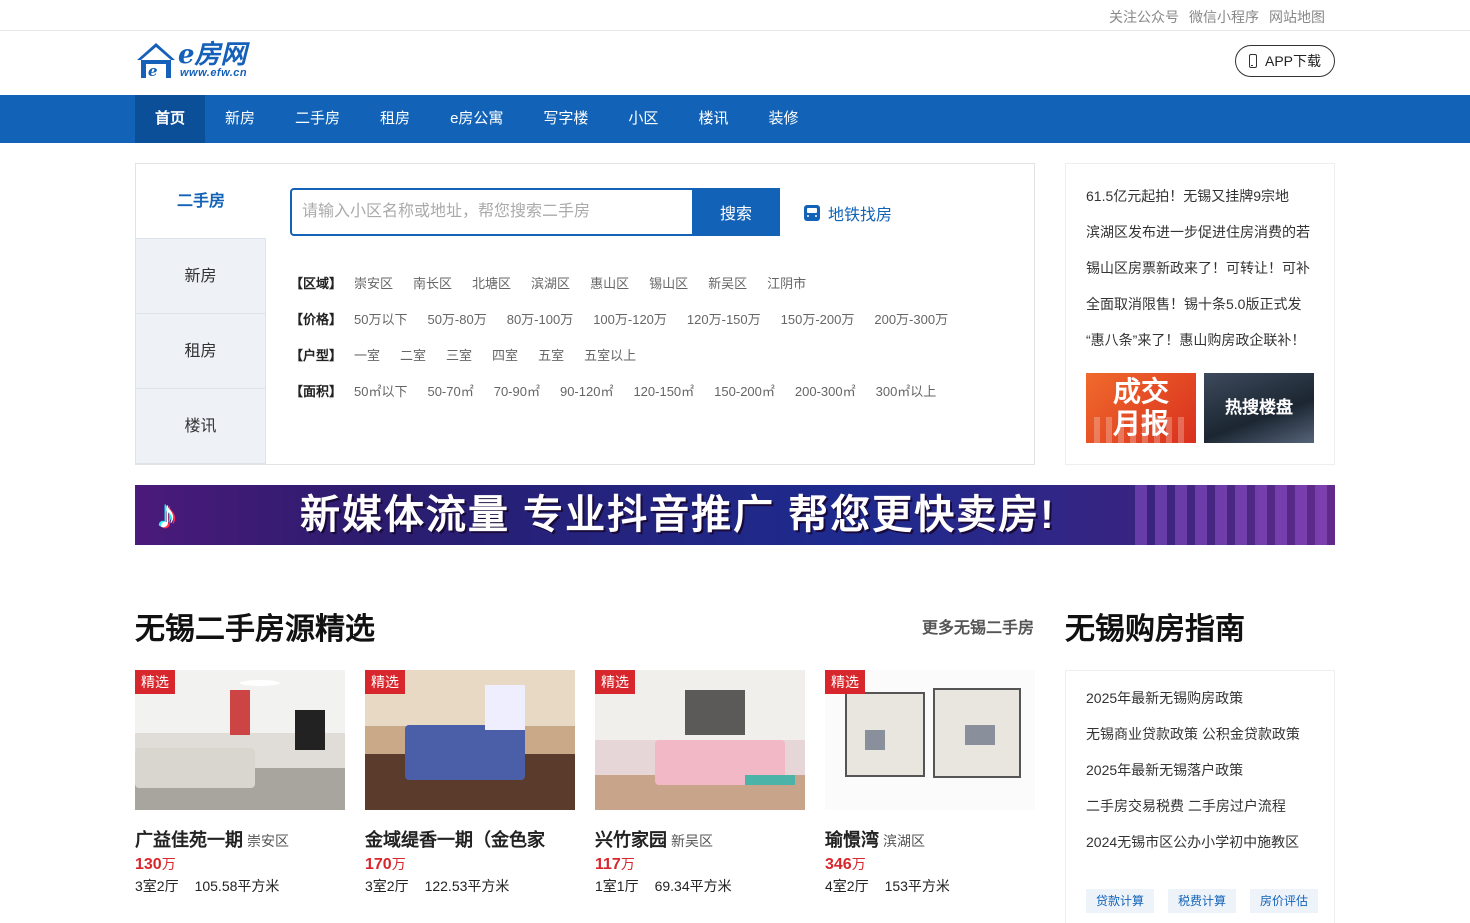 The image size is (1470, 923). Describe the element at coordinates (550, 282) in the screenshot. I see `filter-option: 滨湖区` at that location.